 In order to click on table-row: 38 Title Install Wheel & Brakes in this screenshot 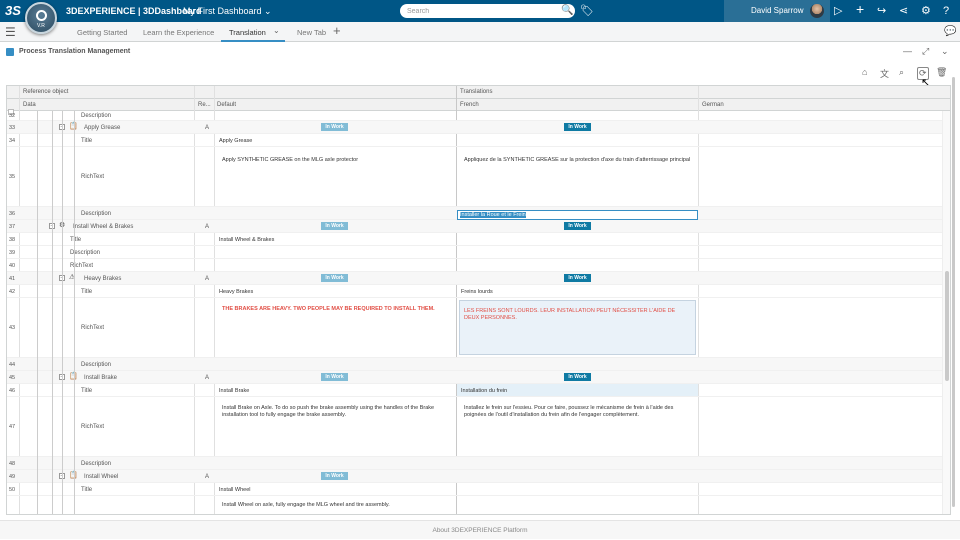, I will do `click(478, 239)`.